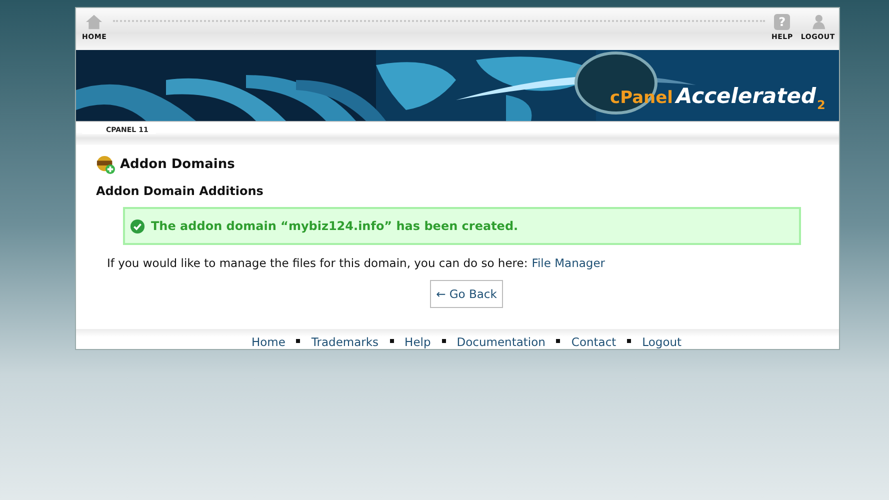  Describe the element at coordinates (177, 164) in the screenshot. I see `page-title: Addon Domains` at that location.